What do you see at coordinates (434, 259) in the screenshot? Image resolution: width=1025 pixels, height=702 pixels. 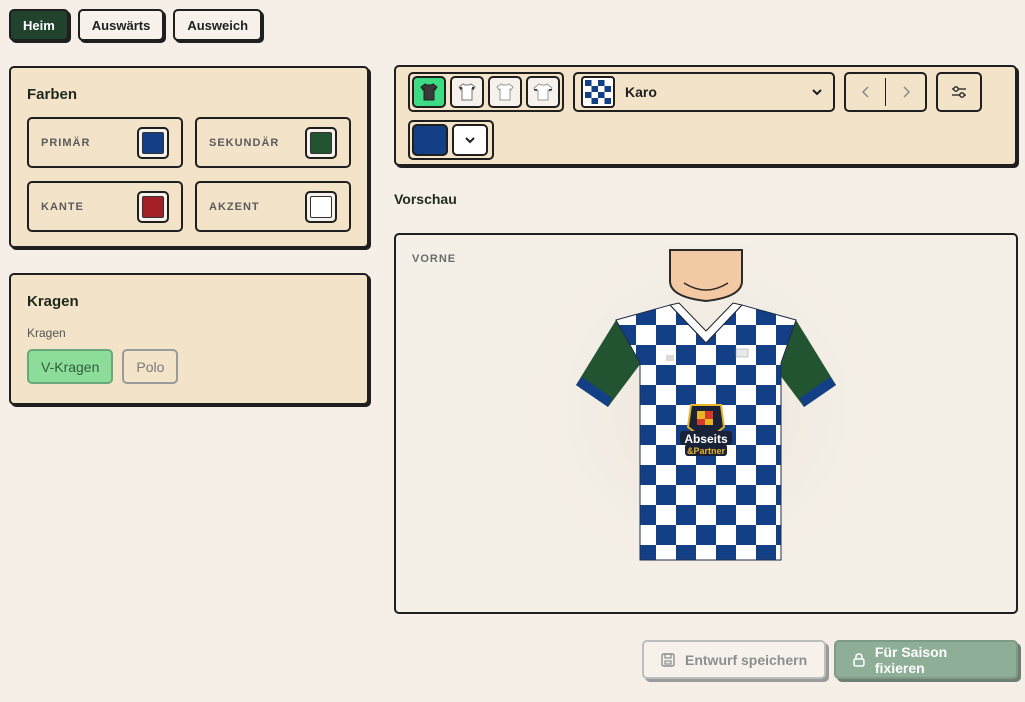 I see `view-label: VORNE` at bounding box center [434, 259].